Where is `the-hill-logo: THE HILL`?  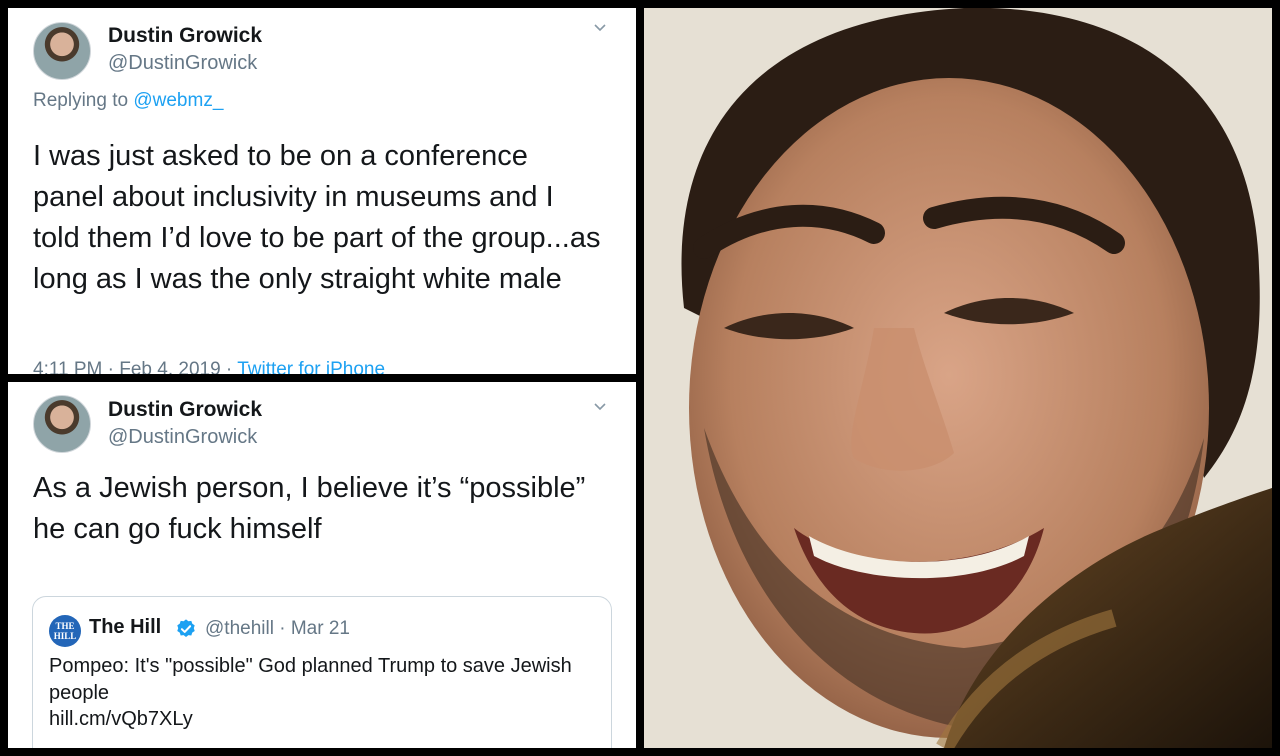 the-hill-logo: THE HILL is located at coordinates (65, 631).